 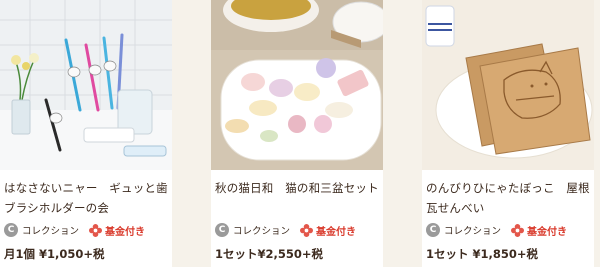 I want to click on product-title: のんびりひにゃたぼっこ 屋根 瓦せんべい, so click(x=510, y=198).